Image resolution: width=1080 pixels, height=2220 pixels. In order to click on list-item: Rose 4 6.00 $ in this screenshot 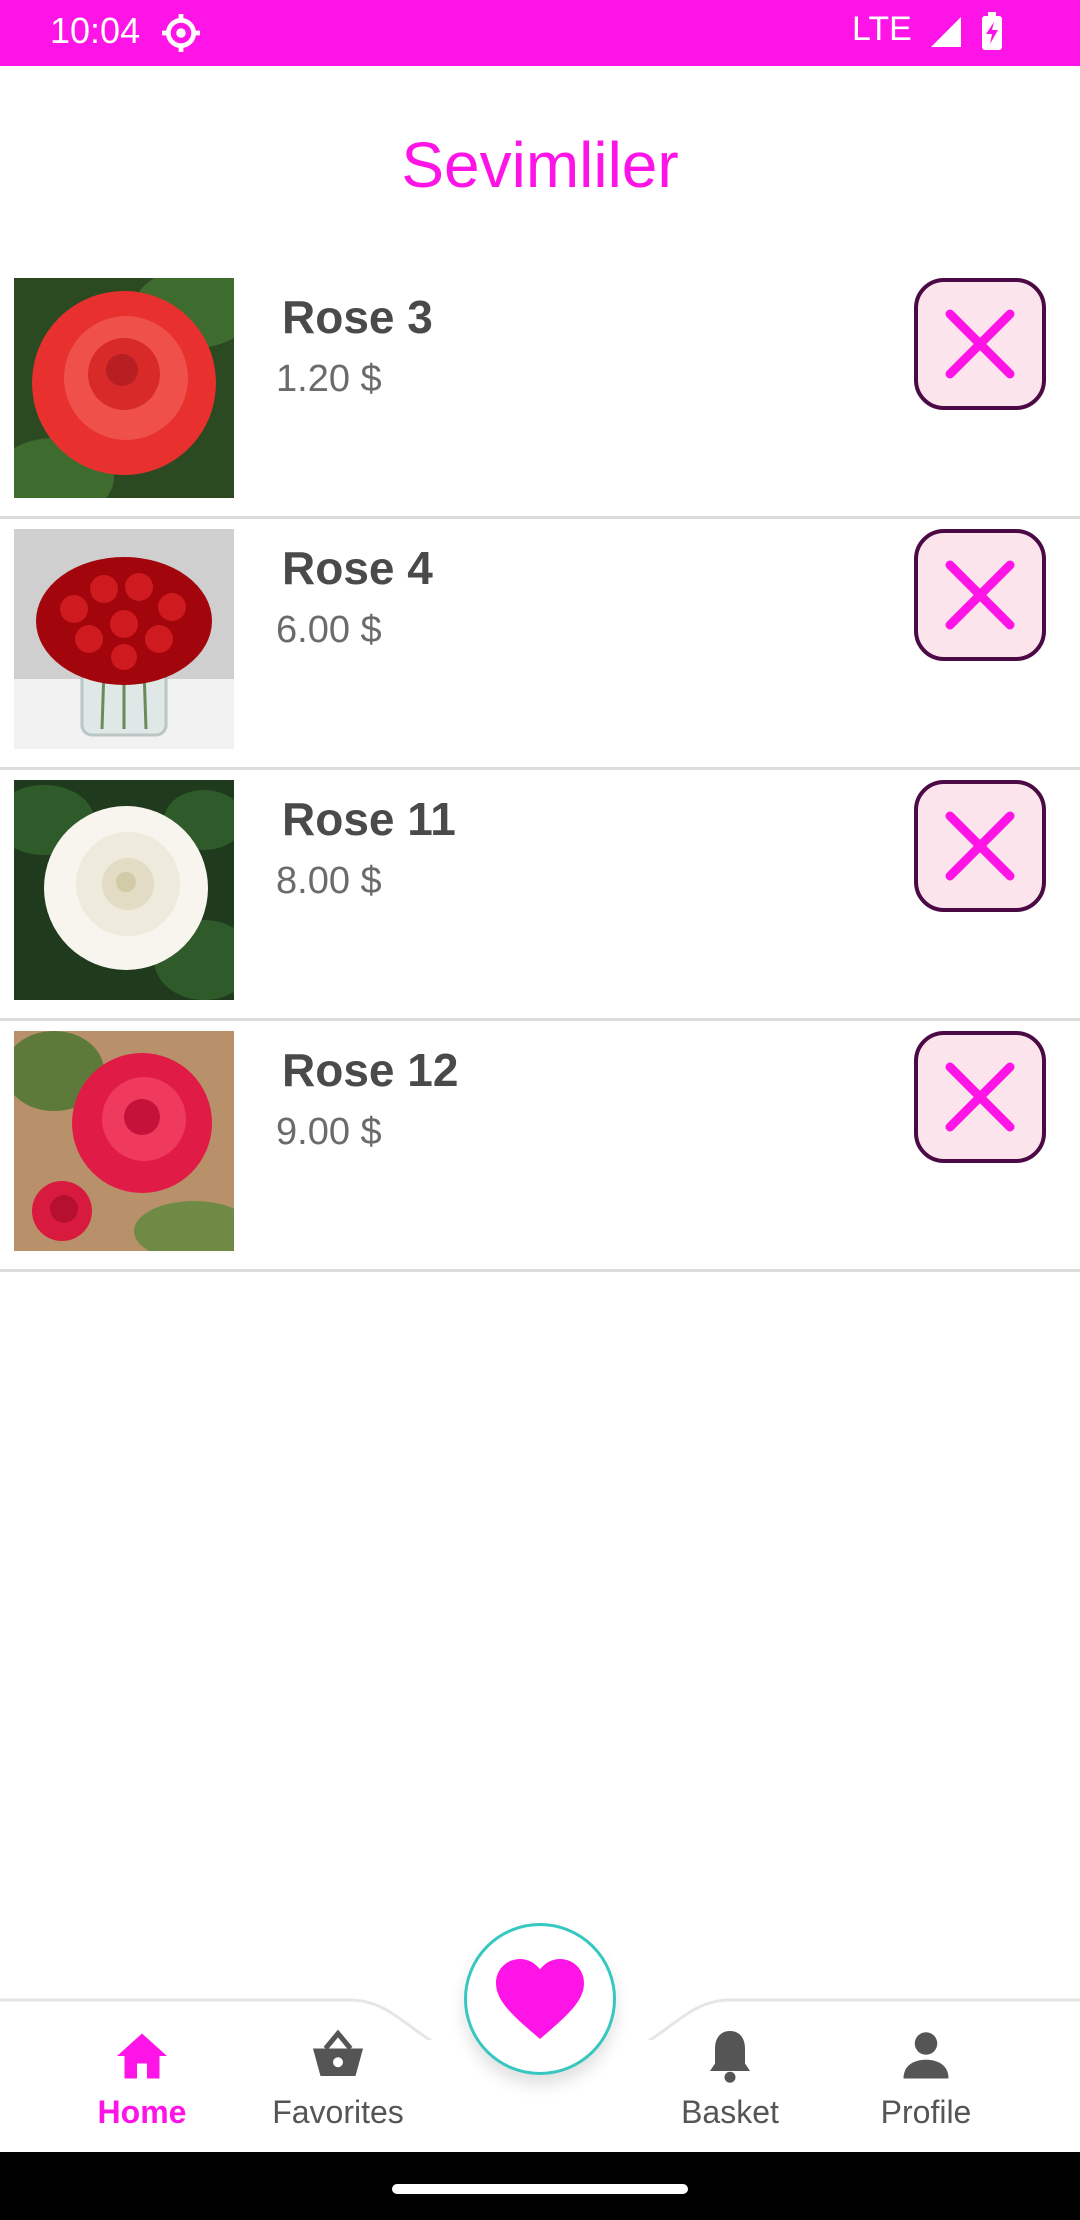, I will do `click(540, 644)`.